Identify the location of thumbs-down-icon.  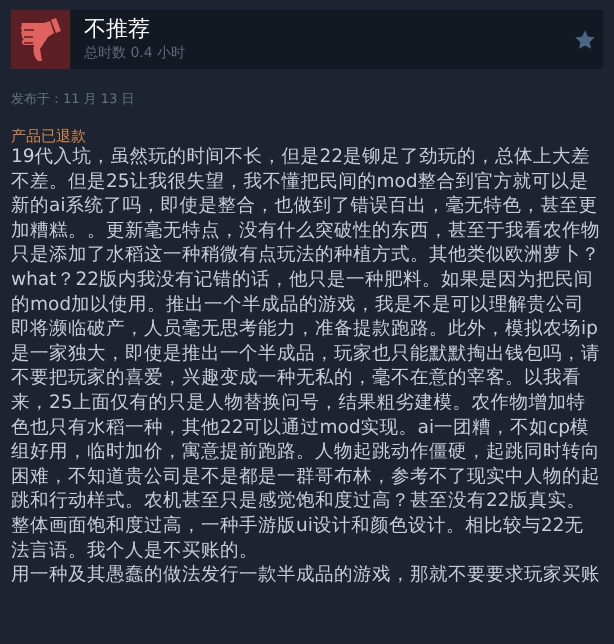
(40, 39).